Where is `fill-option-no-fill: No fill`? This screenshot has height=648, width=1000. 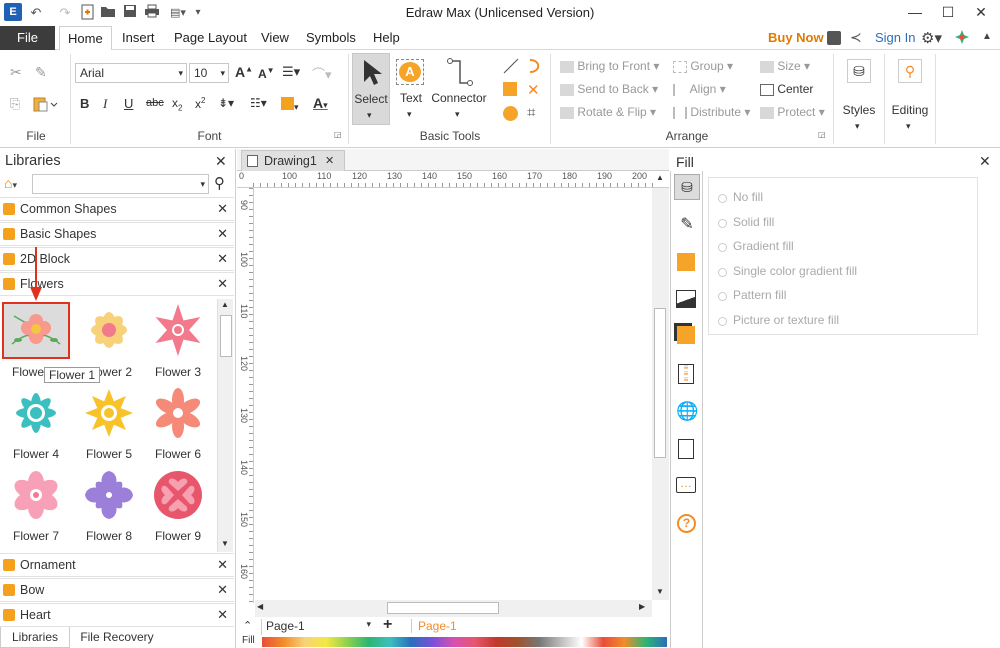 fill-option-no-fill: No fill is located at coordinates (843, 197).